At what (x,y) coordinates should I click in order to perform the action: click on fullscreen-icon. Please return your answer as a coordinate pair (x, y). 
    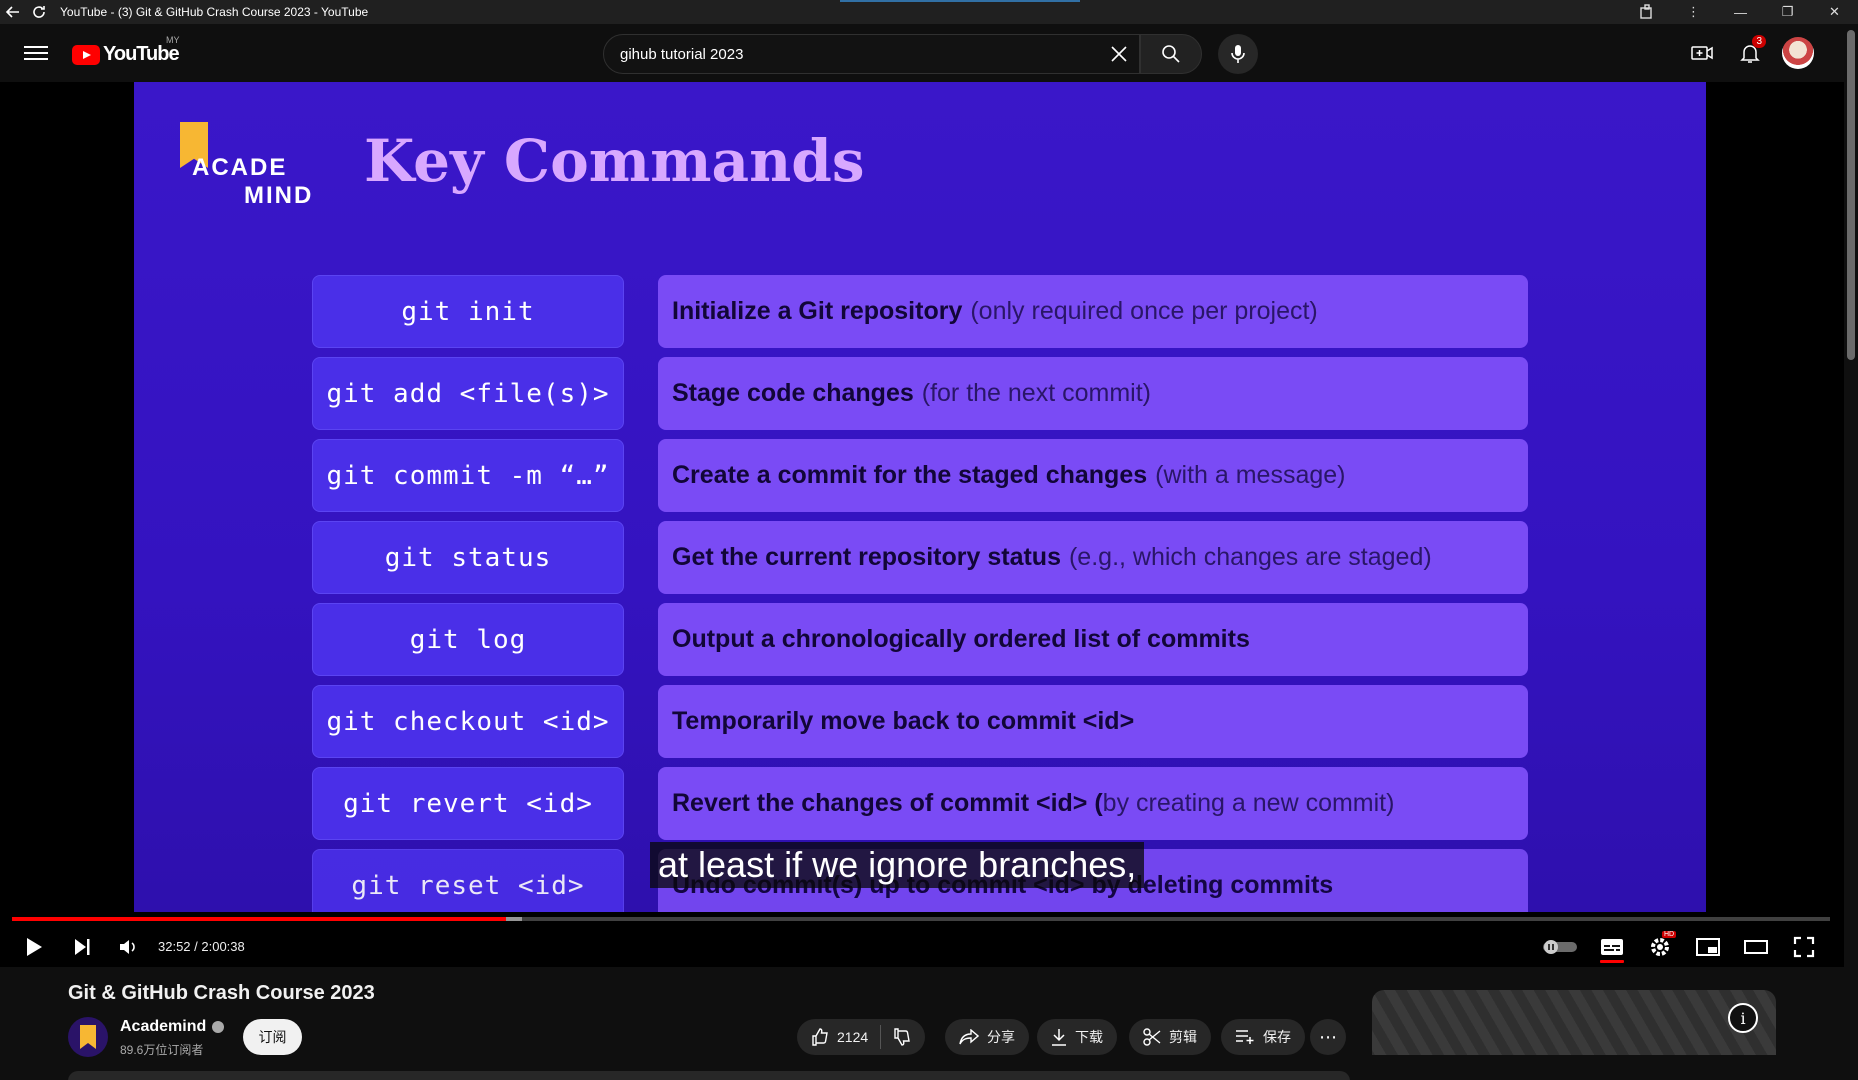
    Looking at the image, I should click on (1804, 947).